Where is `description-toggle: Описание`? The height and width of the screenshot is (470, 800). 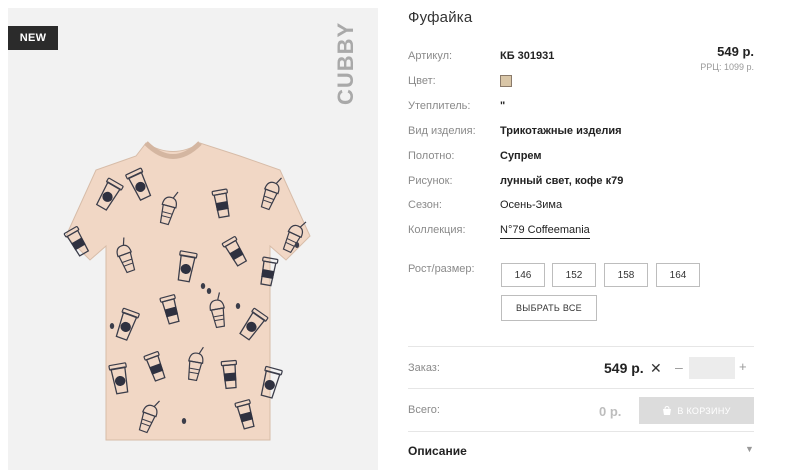 description-toggle: Описание is located at coordinates (437, 451).